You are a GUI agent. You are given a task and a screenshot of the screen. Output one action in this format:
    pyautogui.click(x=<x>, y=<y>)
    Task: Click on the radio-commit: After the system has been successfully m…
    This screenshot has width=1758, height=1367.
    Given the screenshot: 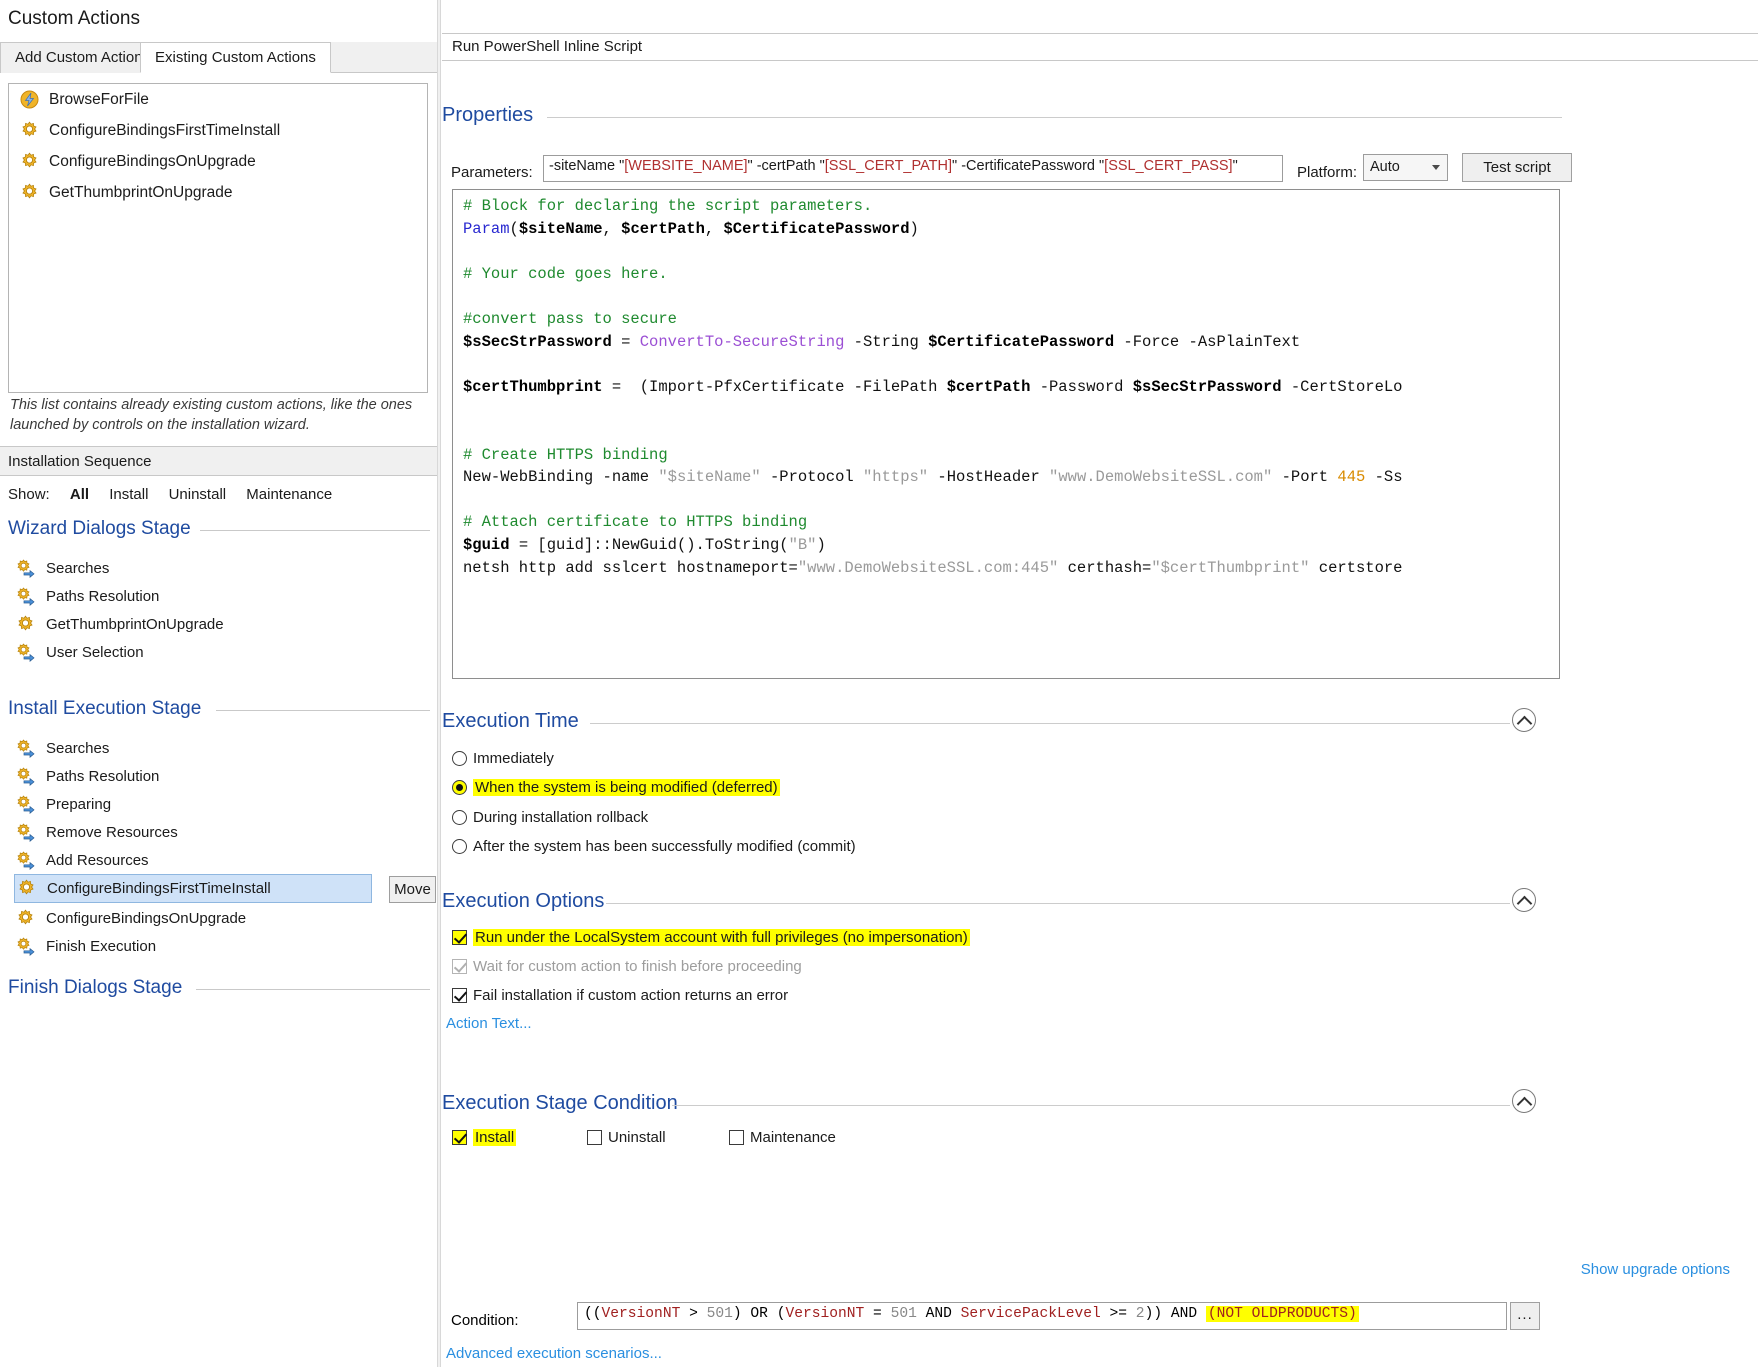 What is the action you would take?
    pyautogui.click(x=654, y=846)
    